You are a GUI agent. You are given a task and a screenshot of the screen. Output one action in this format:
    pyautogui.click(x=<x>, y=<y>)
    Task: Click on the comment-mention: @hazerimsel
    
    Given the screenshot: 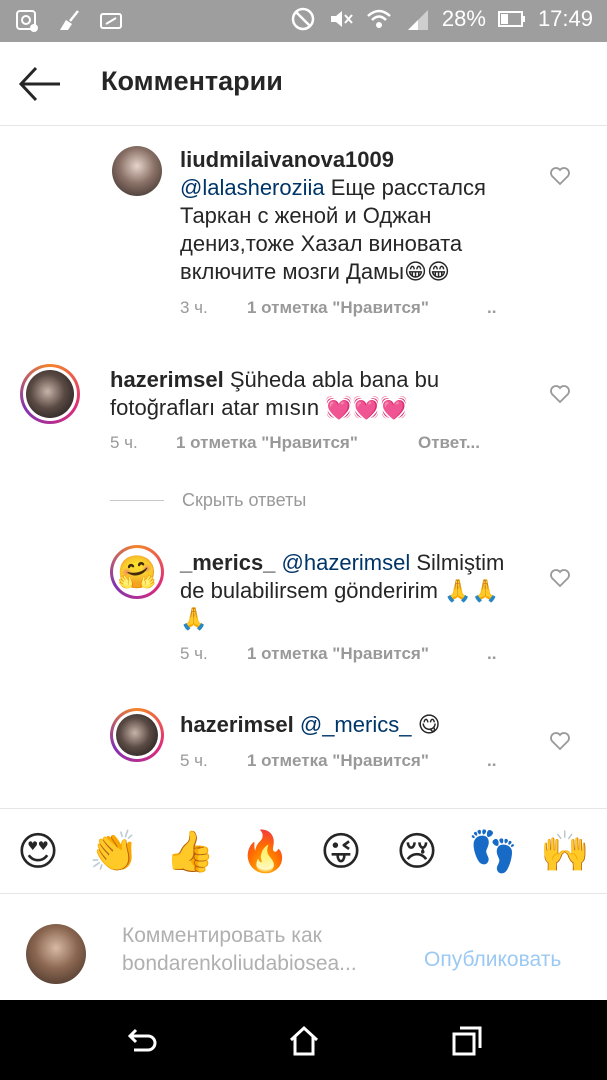 What is the action you would take?
    pyautogui.click(x=346, y=562)
    